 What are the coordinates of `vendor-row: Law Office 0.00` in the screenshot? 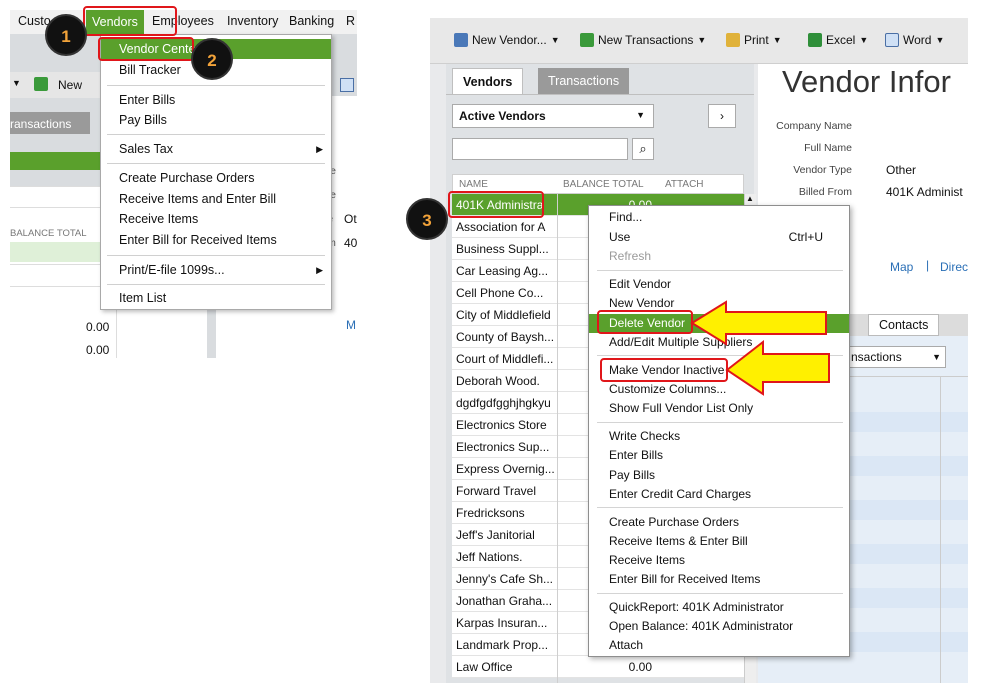 It's located at (598, 667).